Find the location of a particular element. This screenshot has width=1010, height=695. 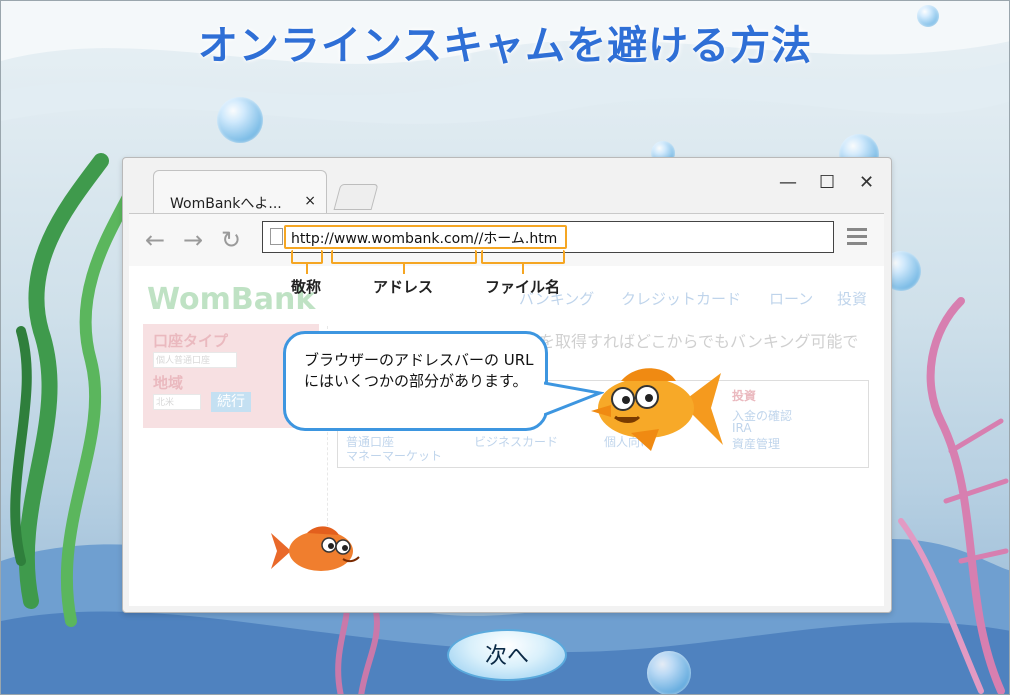

protocol-stem is located at coordinates (307, 269).